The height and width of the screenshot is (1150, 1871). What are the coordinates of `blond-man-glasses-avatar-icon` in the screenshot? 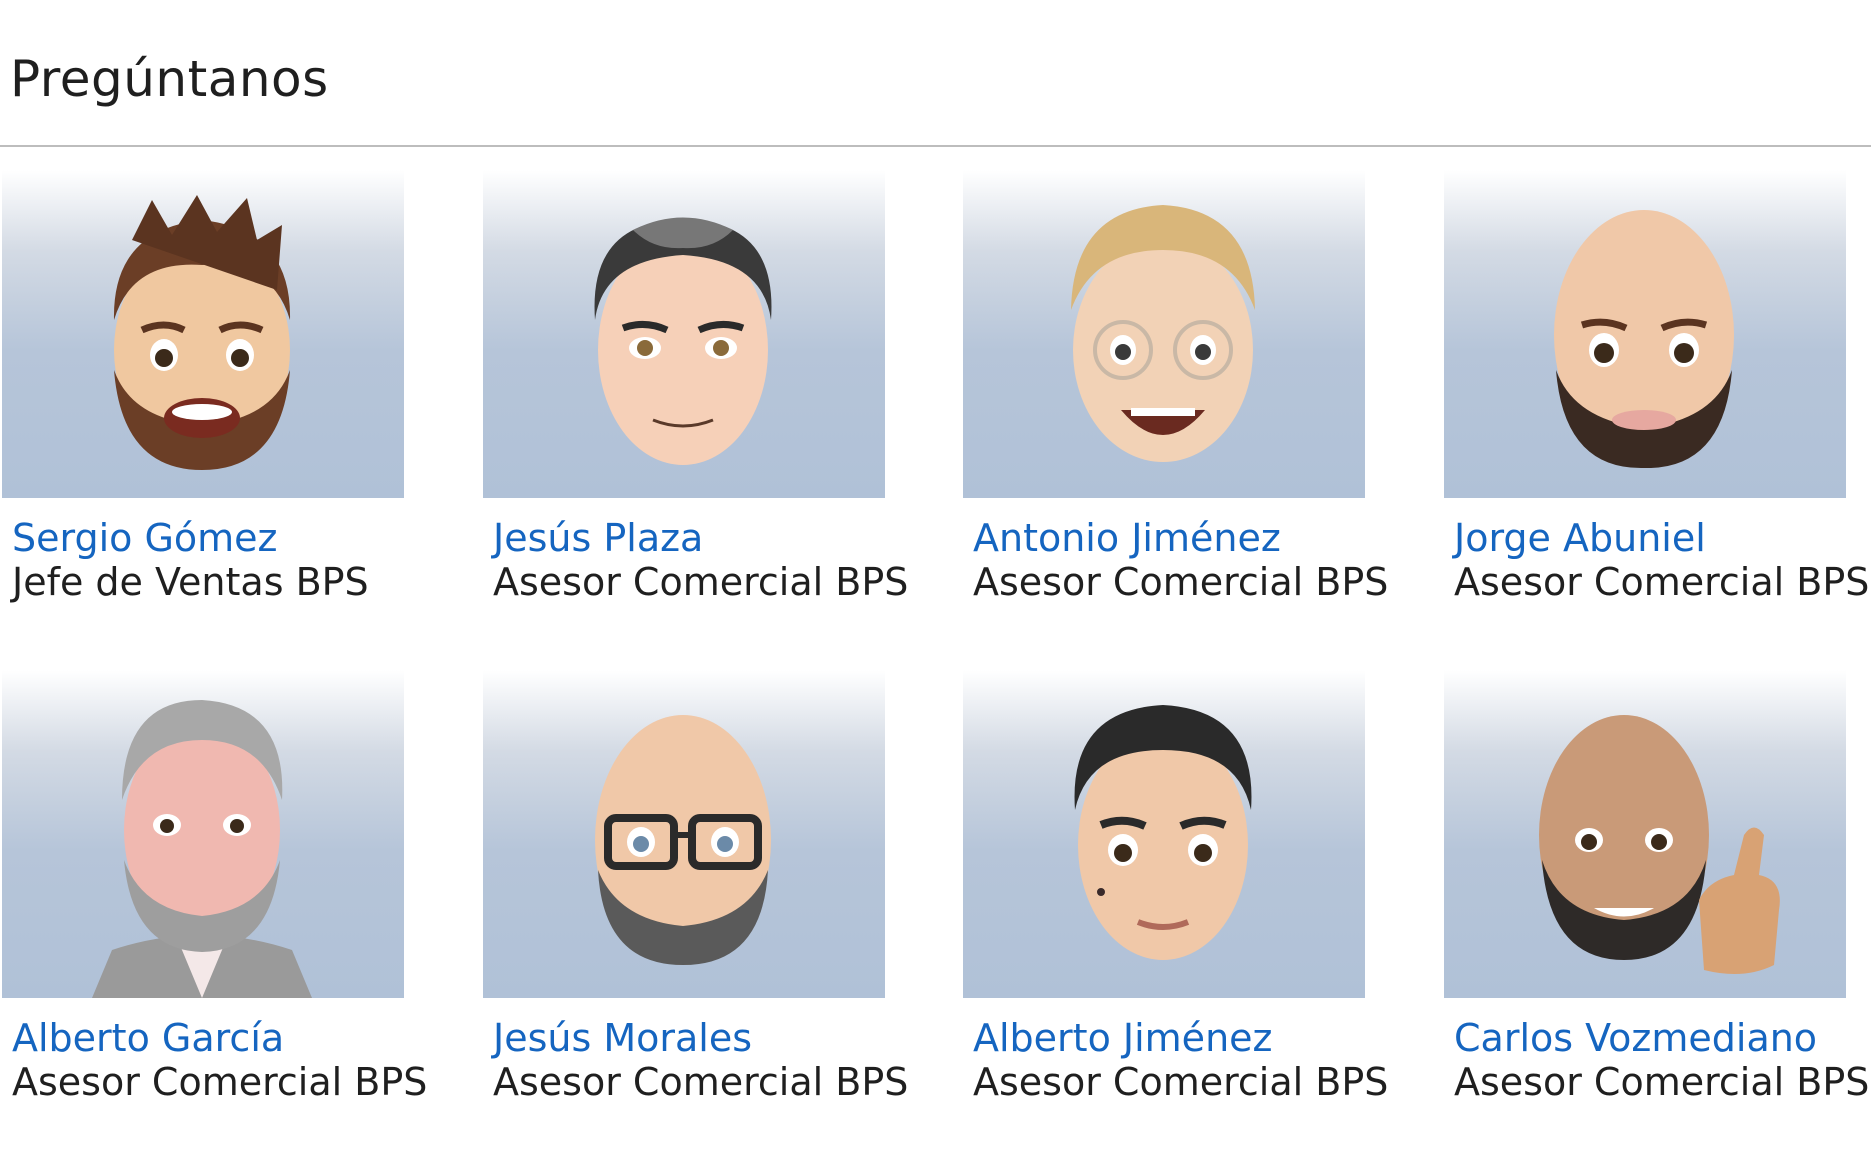 It's located at (1163, 333).